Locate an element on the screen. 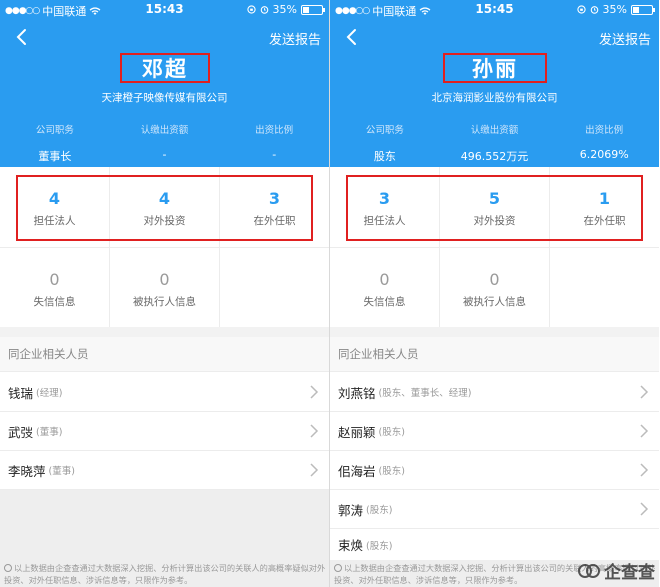 The height and width of the screenshot is (587, 660). stat-legal-rep: 4 担任法人 is located at coordinates (55, 207).